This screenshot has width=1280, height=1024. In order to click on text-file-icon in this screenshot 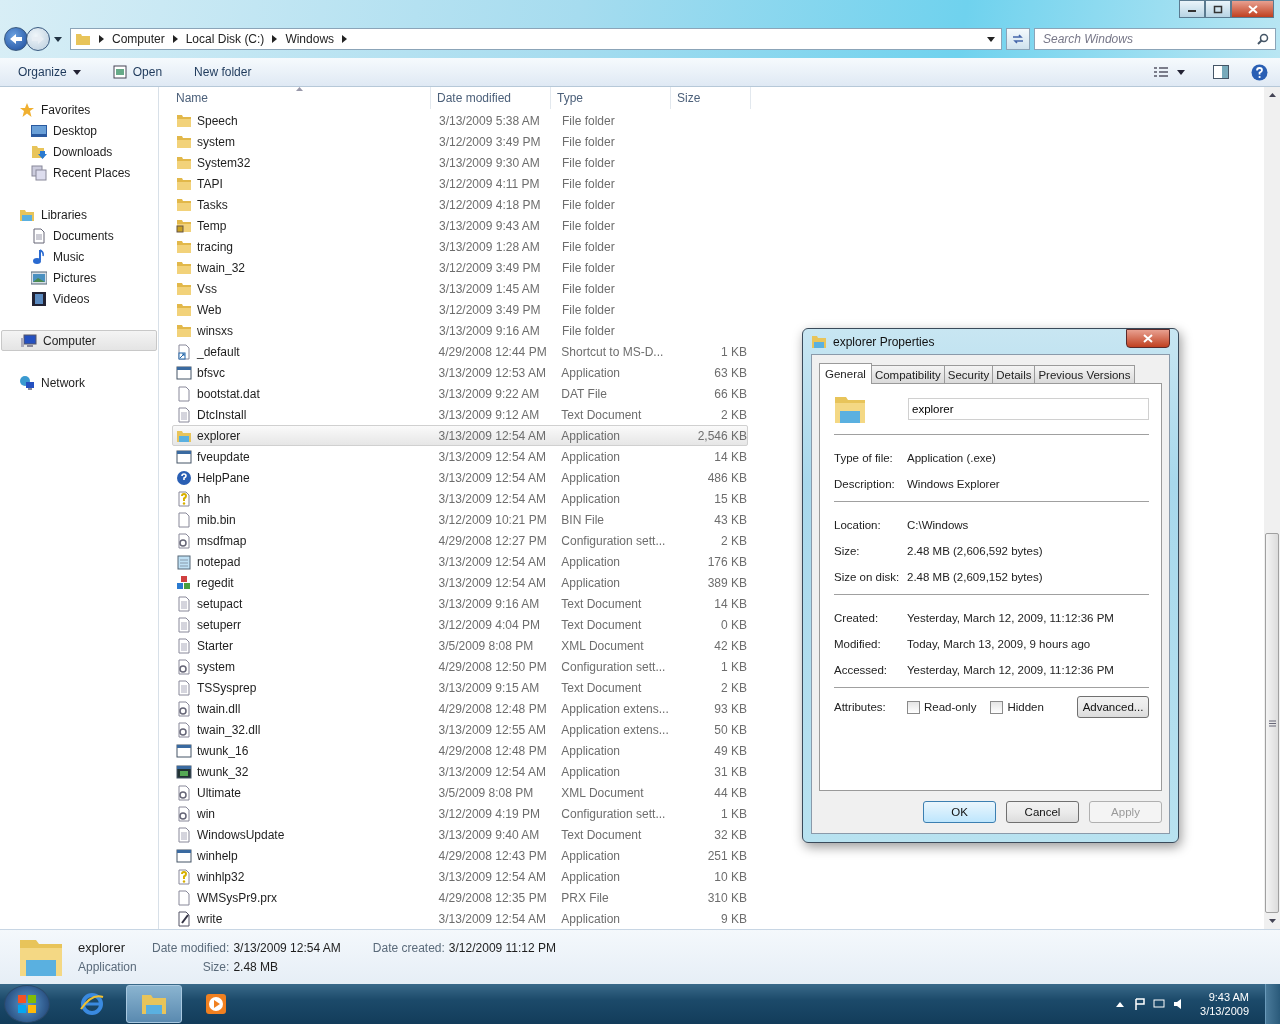, I will do `click(184, 687)`.